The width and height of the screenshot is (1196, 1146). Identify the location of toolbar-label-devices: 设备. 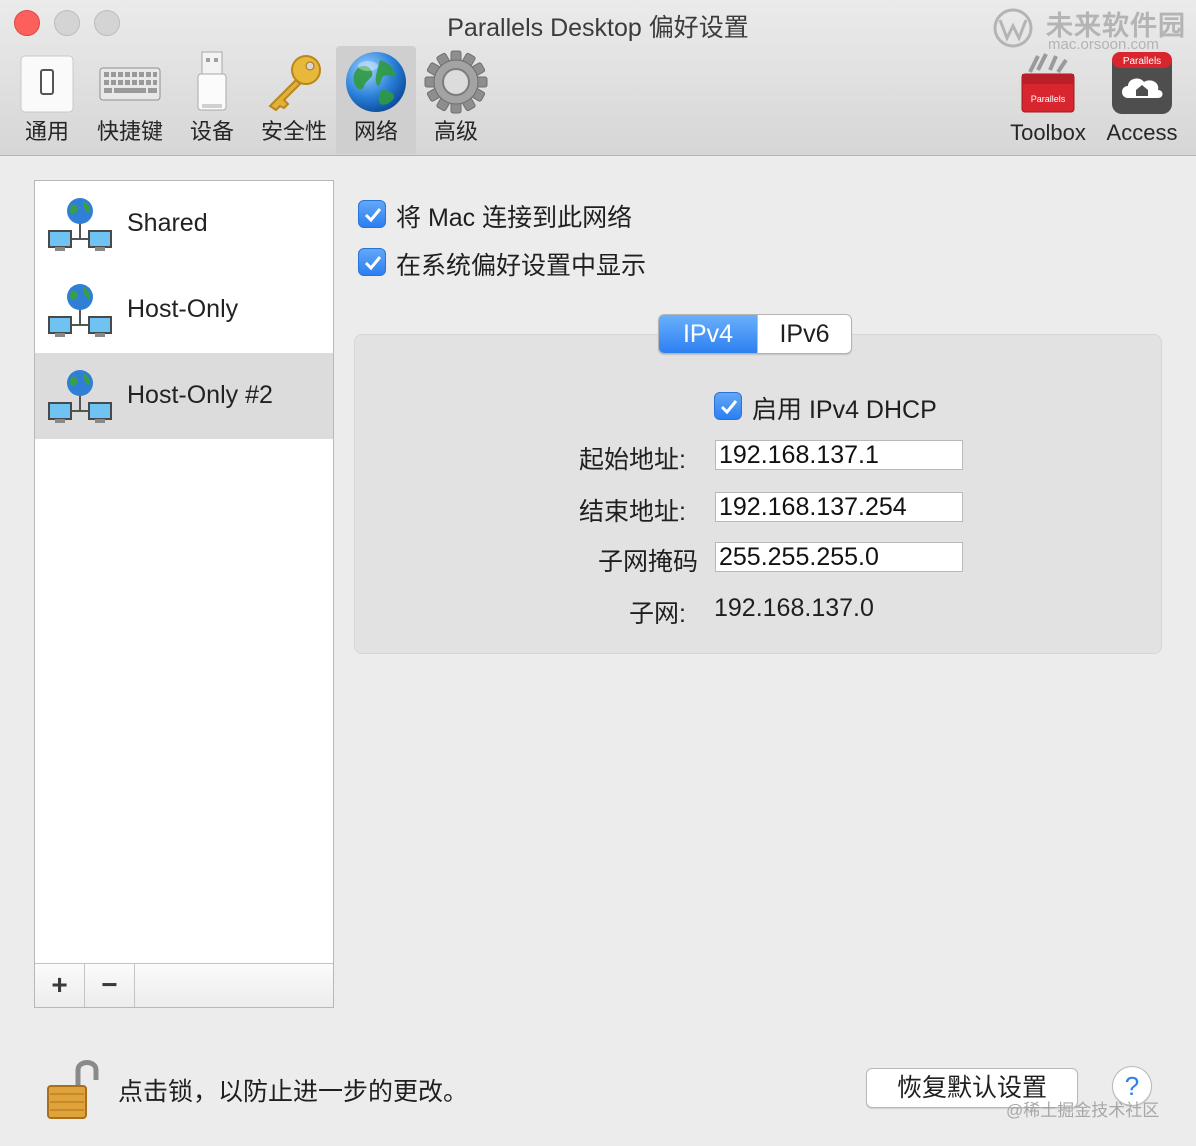
(211, 131).